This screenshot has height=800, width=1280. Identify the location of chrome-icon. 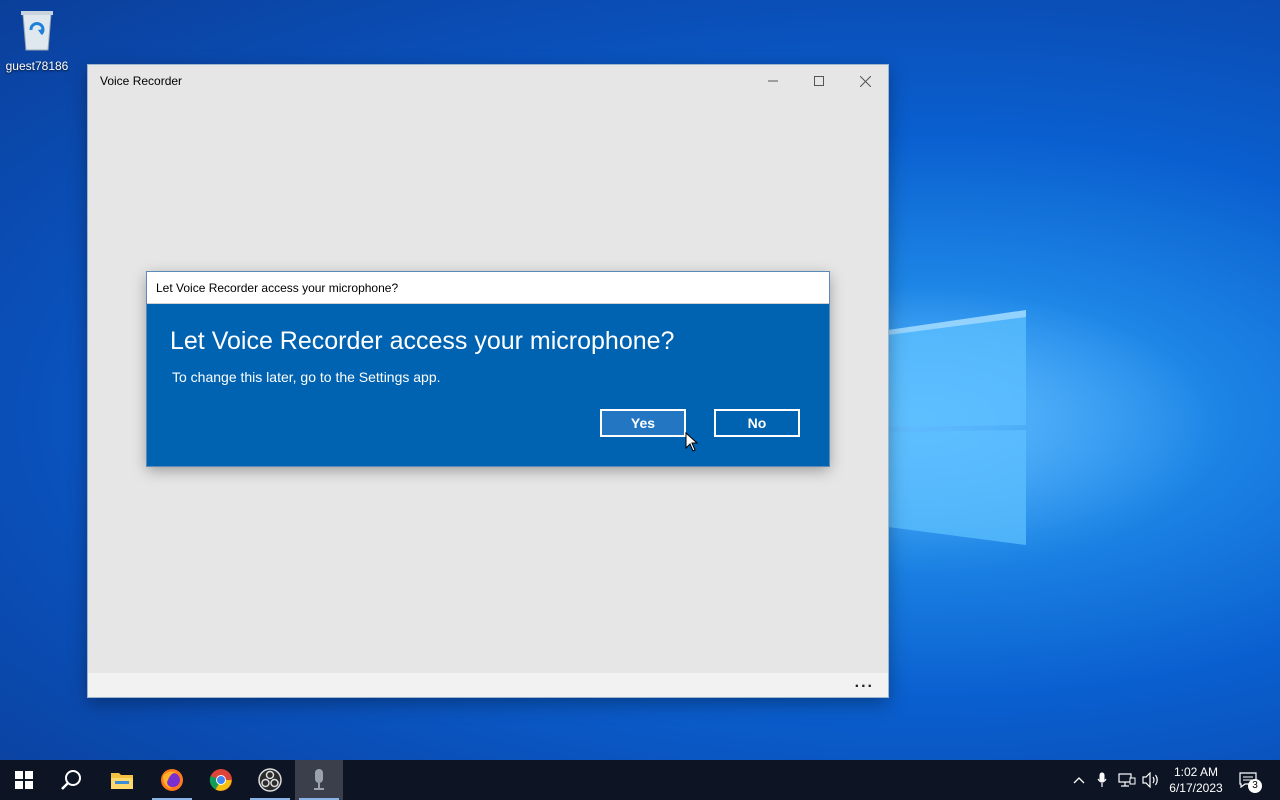
(220, 780).